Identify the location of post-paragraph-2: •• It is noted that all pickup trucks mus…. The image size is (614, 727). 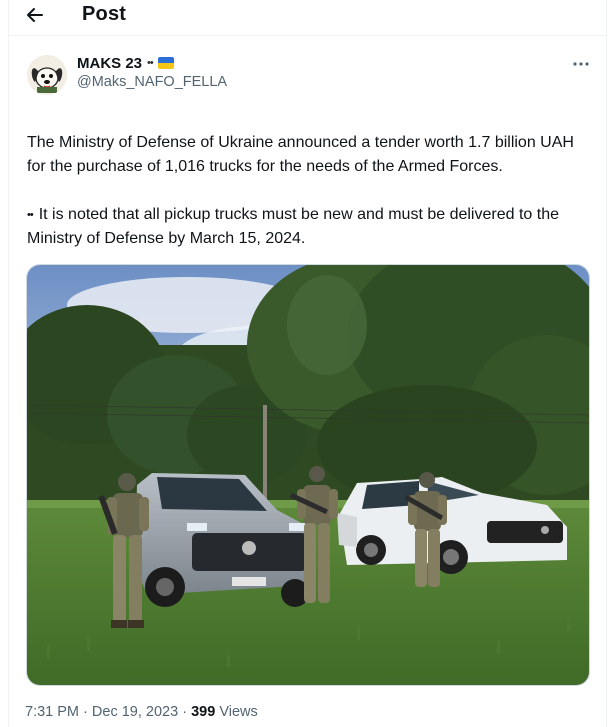
(309, 227).